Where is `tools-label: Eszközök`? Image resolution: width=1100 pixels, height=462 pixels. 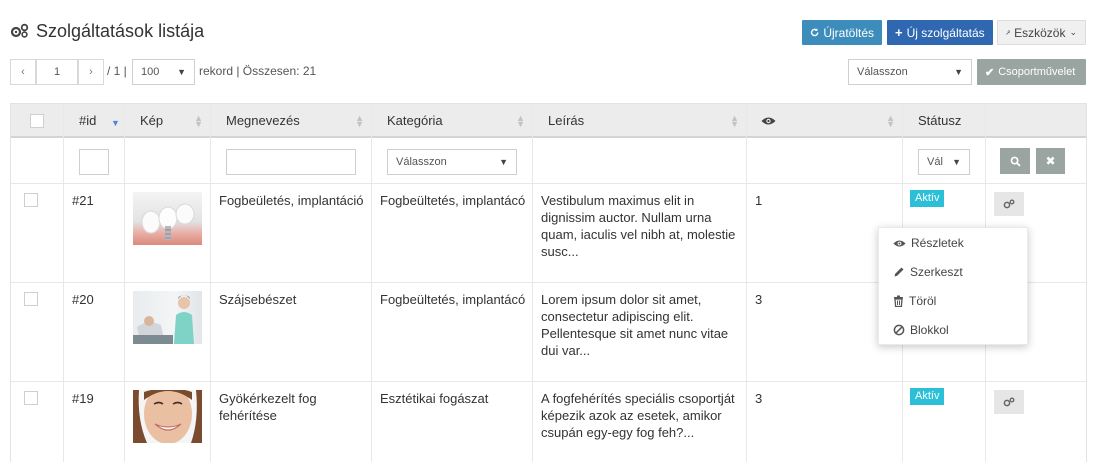
tools-label: Eszközök is located at coordinates (1040, 32).